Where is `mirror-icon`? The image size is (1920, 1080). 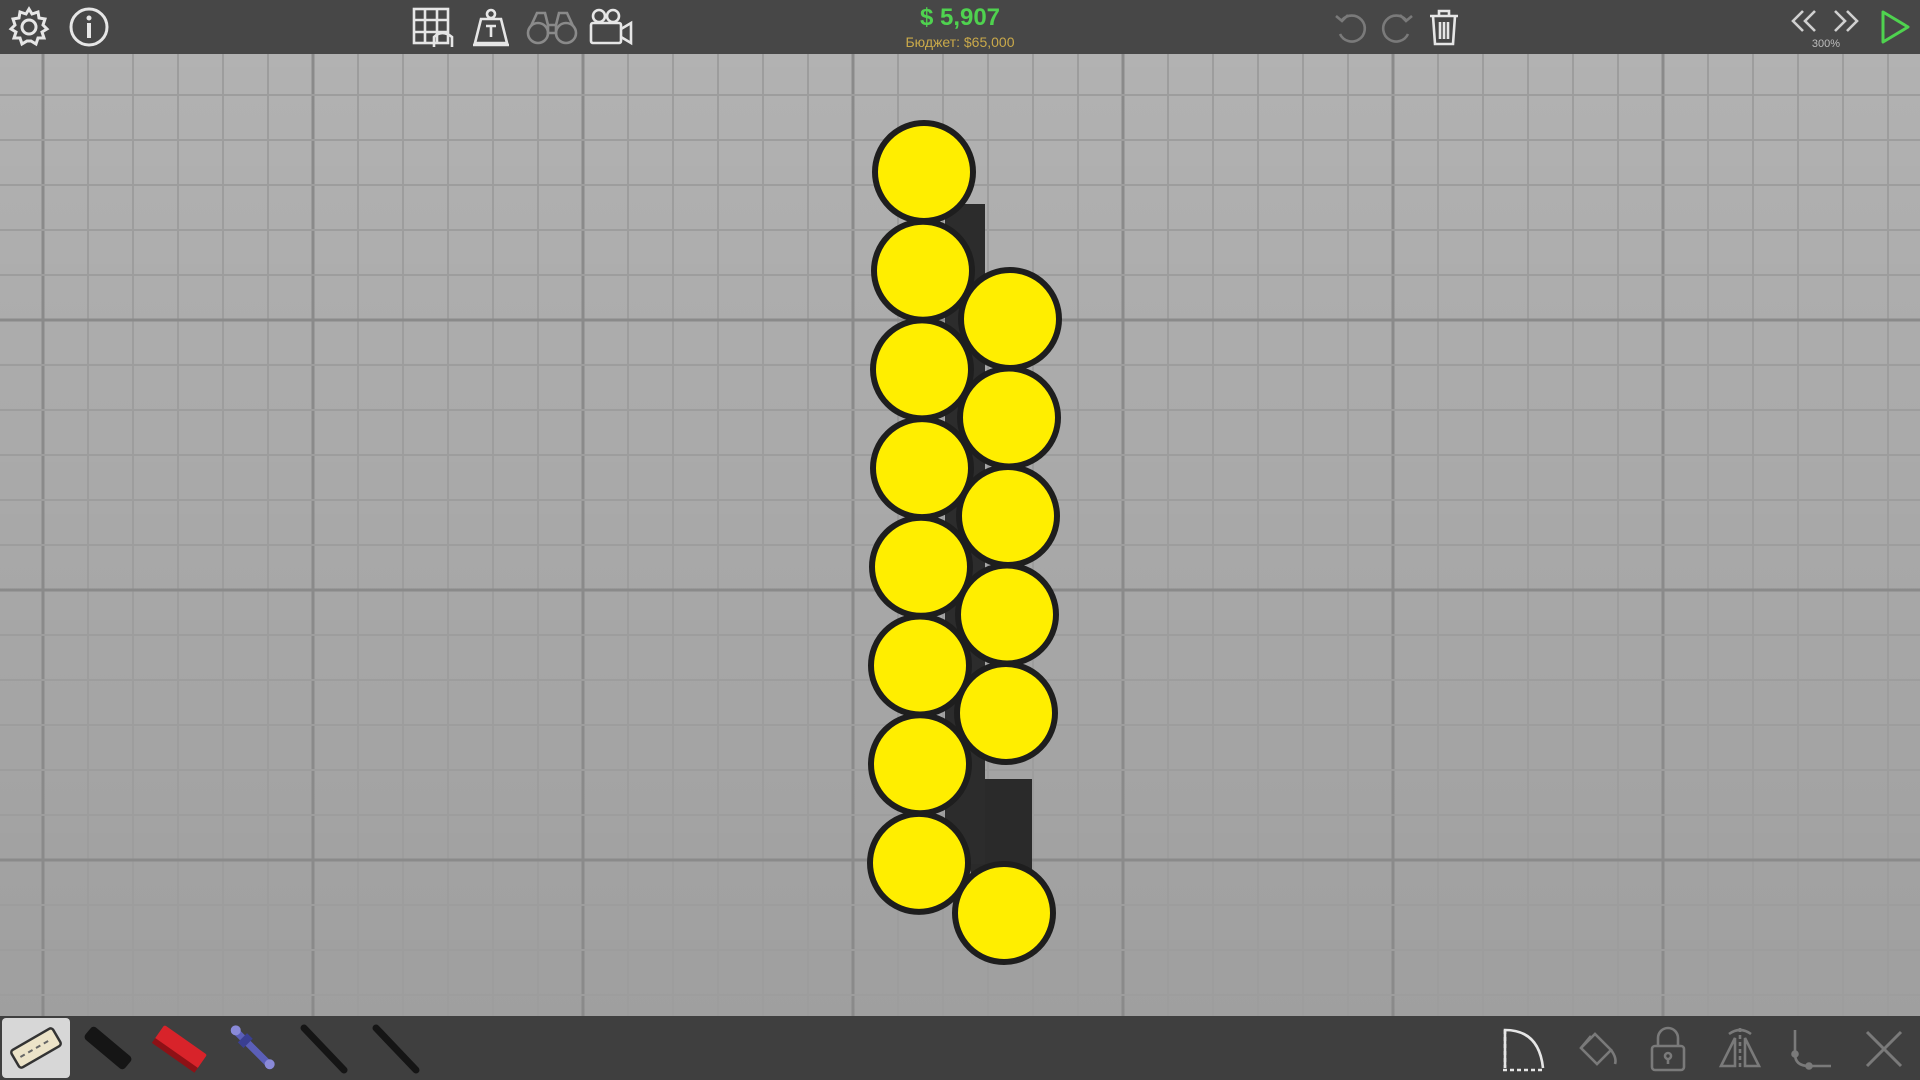 mirror-icon is located at coordinates (1740, 1049).